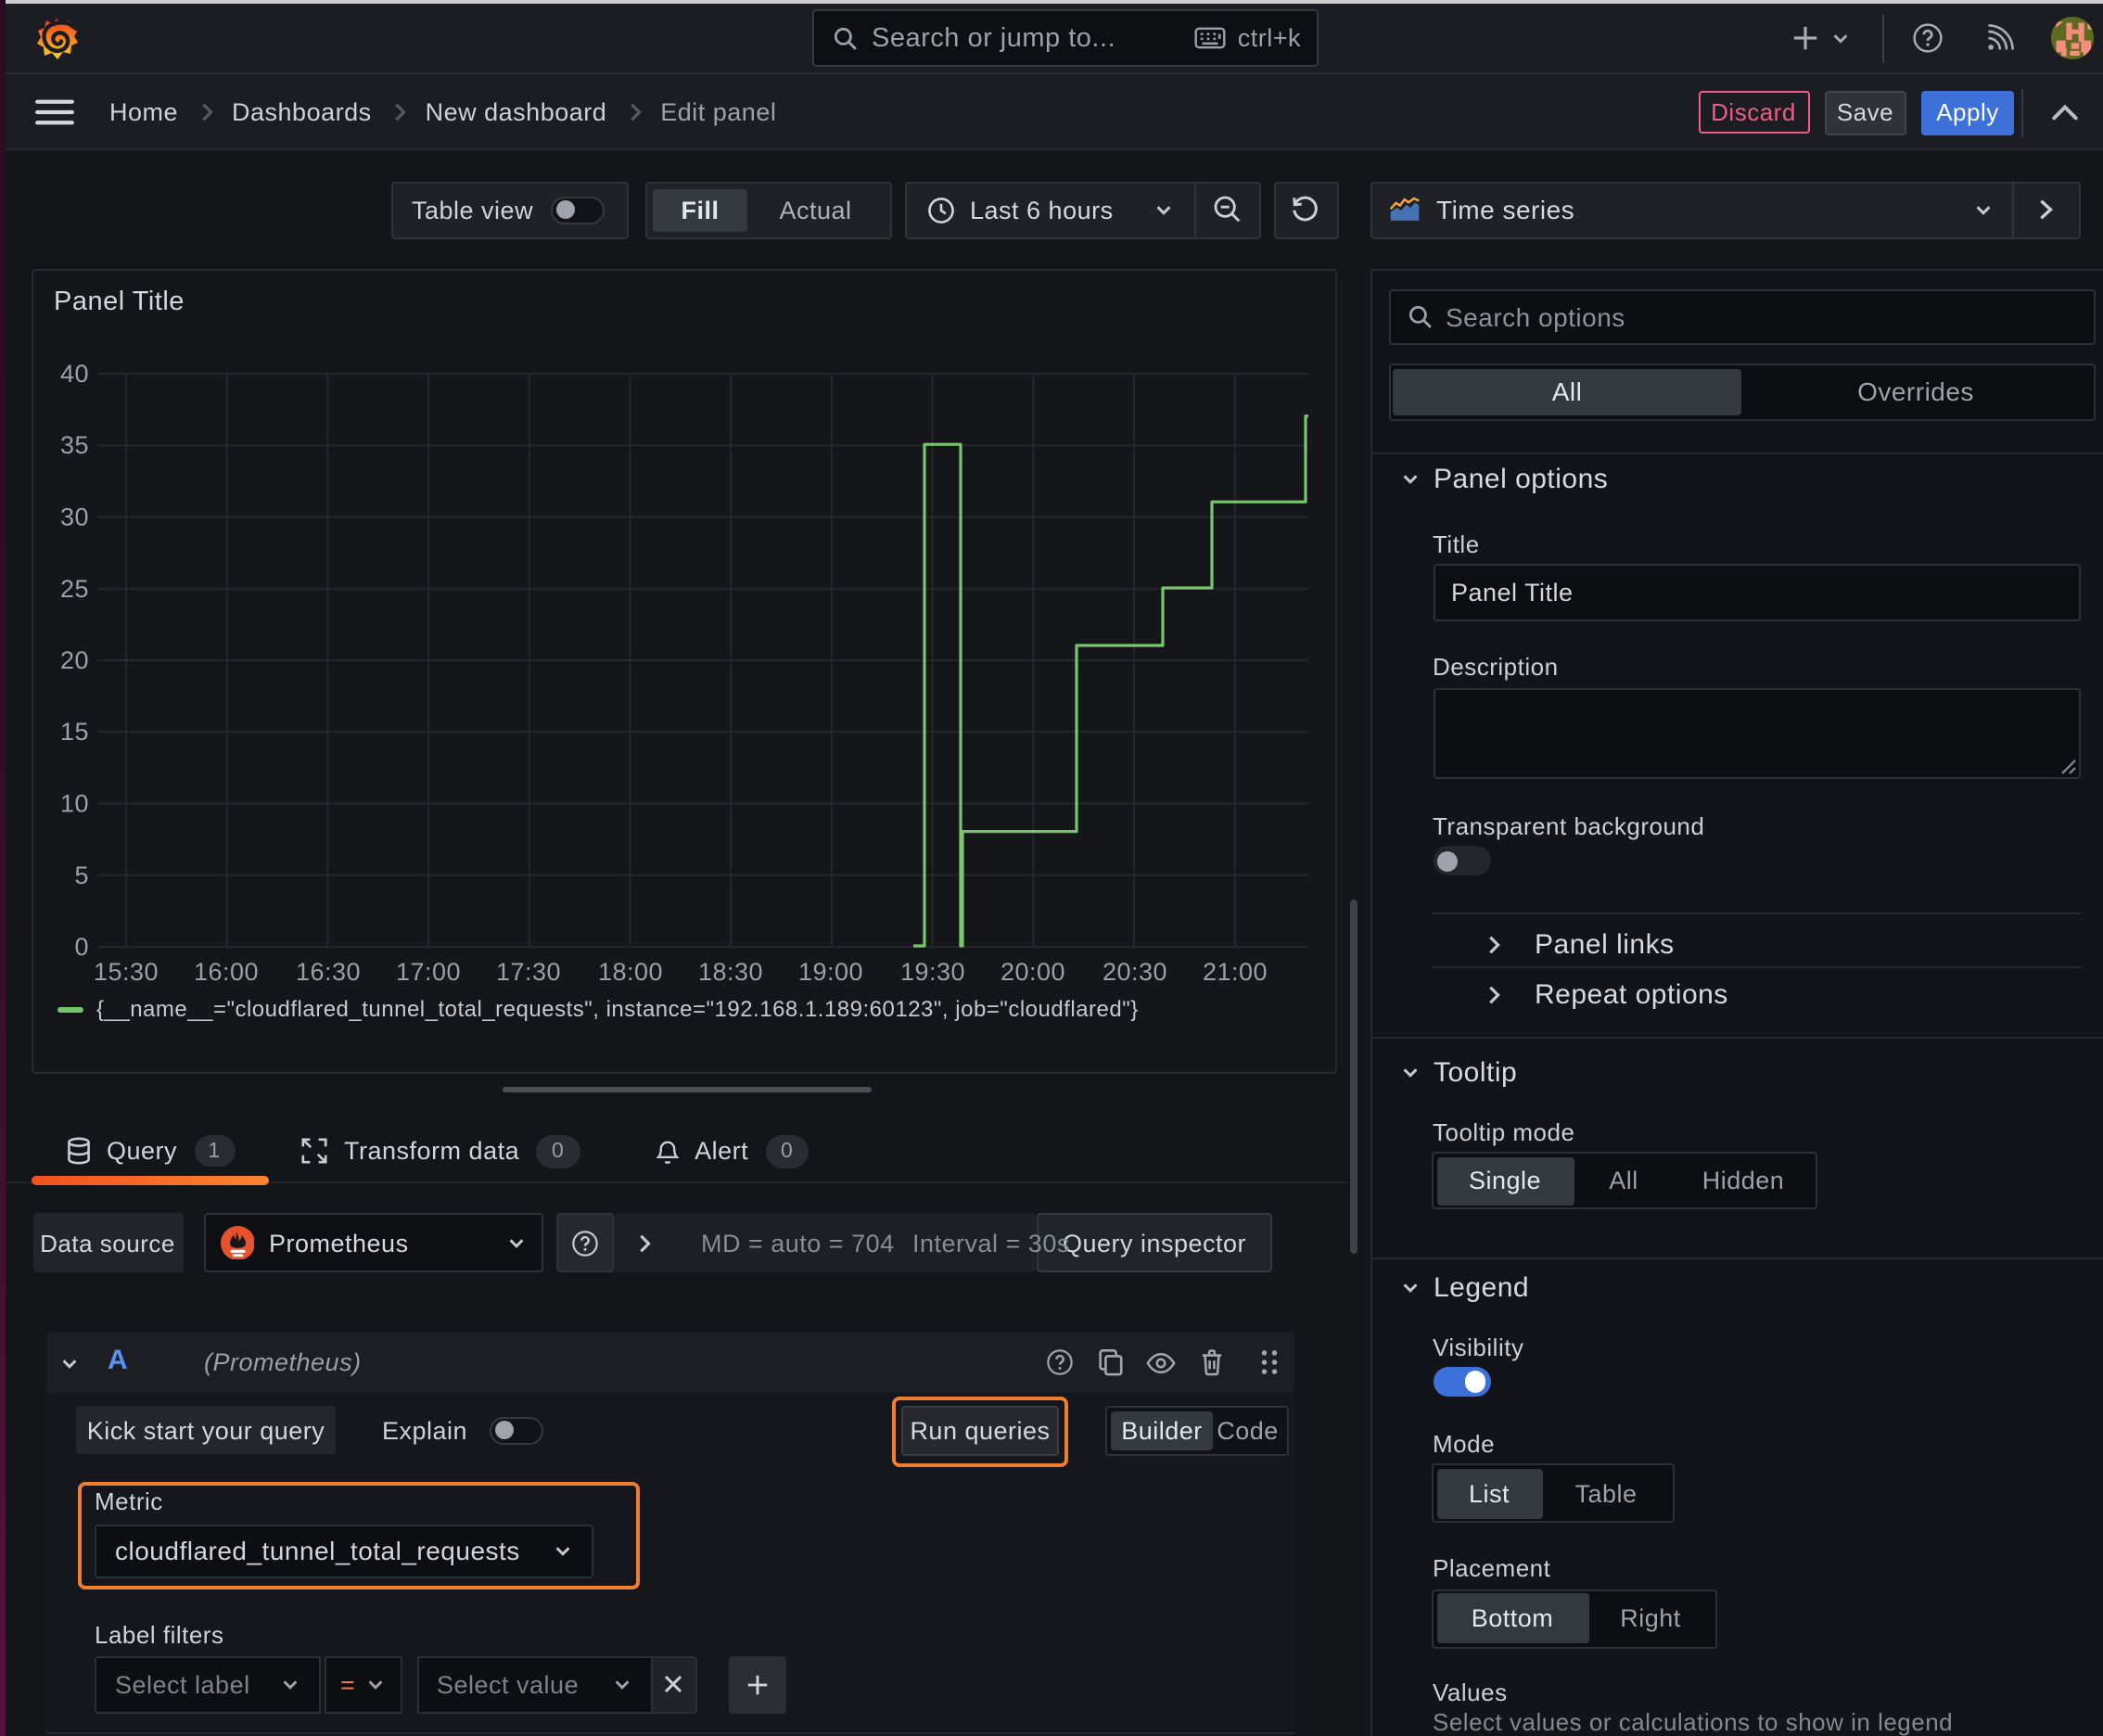 This screenshot has height=1736, width=2103. What do you see at coordinates (74, 589) in the screenshot?
I see `svg-text: 25` at bounding box center [74, 589].